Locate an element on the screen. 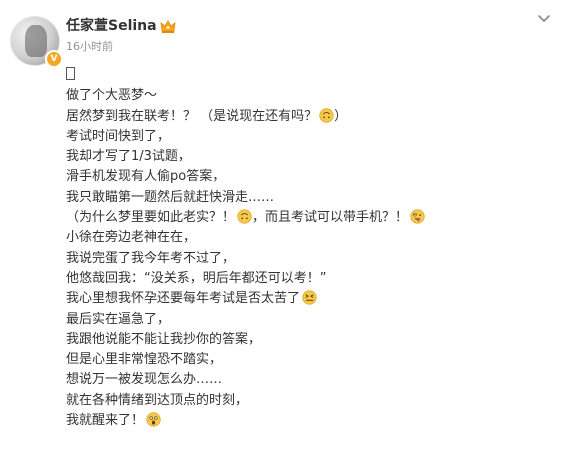 The image size is (563, 461). crown-icon is located at coordinates (168, 26).